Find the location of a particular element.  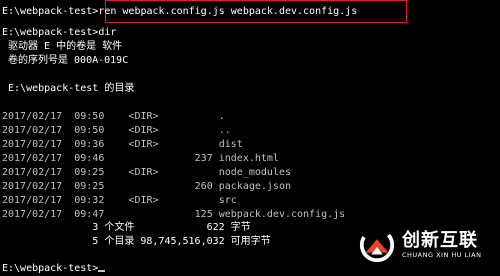

dir-entry-current: 2017/02/17 09:50 <DIR> . is located at coordinates (113, 116).